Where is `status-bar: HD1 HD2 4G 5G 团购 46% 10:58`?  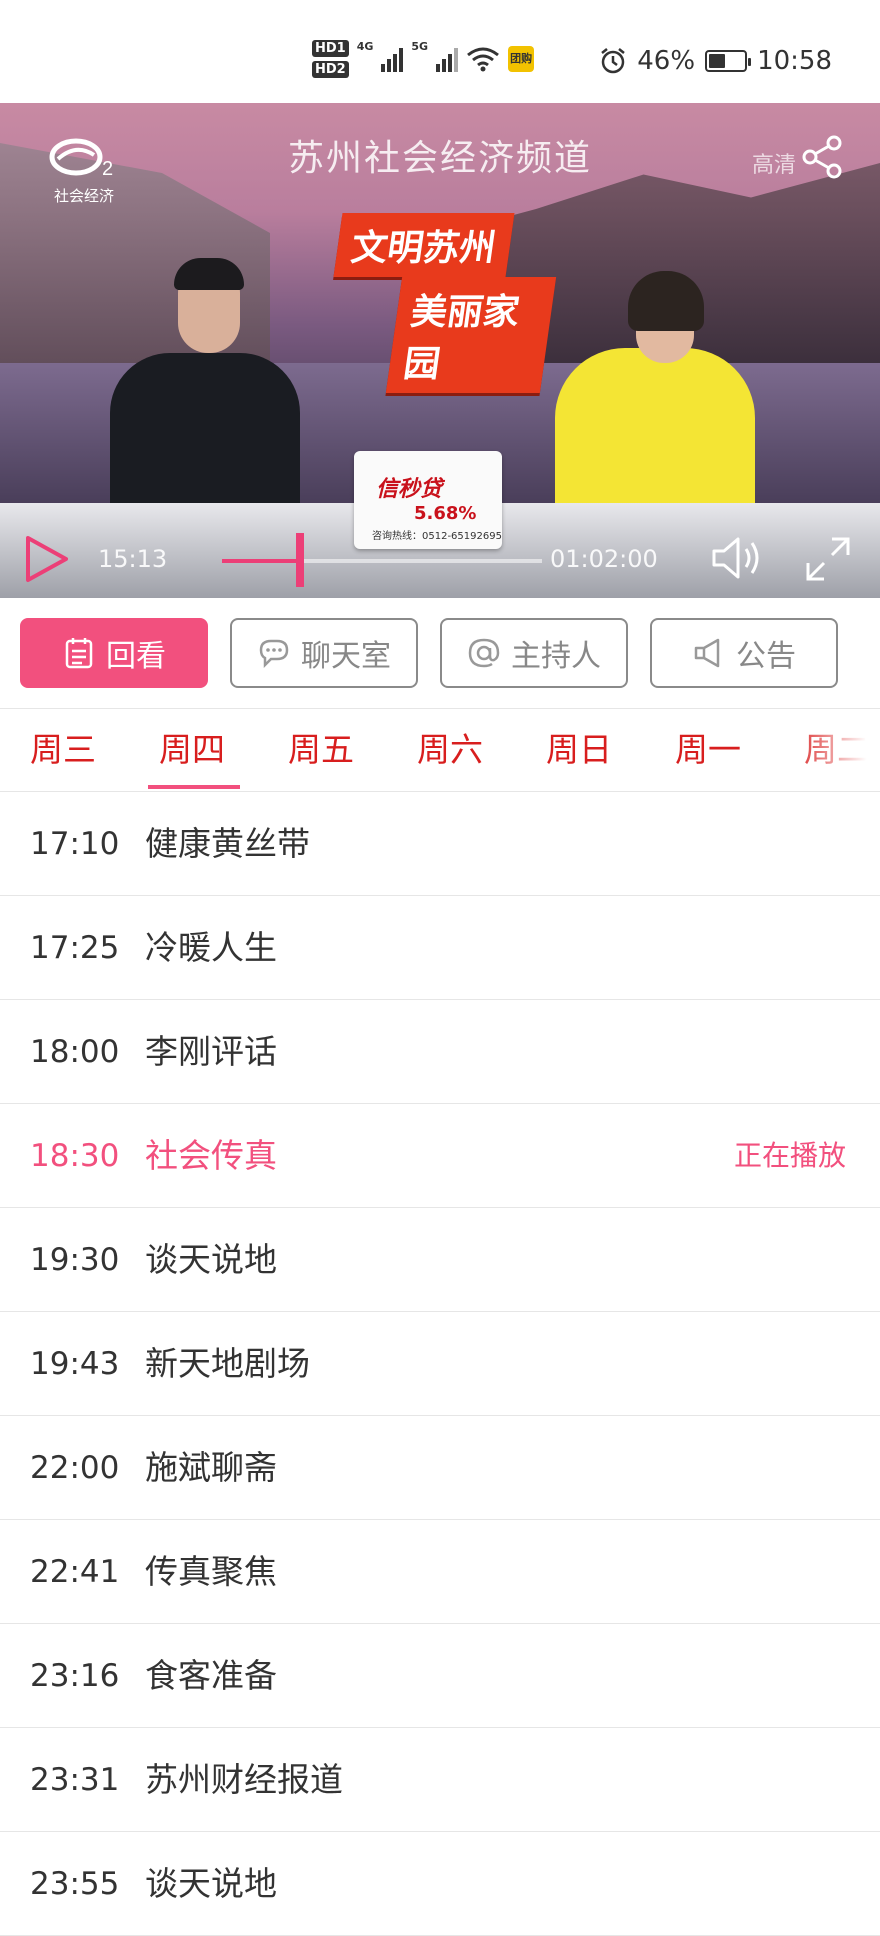
status-bar: HD1 HD2 4G 5G 团购 46% 10:58 is located at coordinates (440, 51).